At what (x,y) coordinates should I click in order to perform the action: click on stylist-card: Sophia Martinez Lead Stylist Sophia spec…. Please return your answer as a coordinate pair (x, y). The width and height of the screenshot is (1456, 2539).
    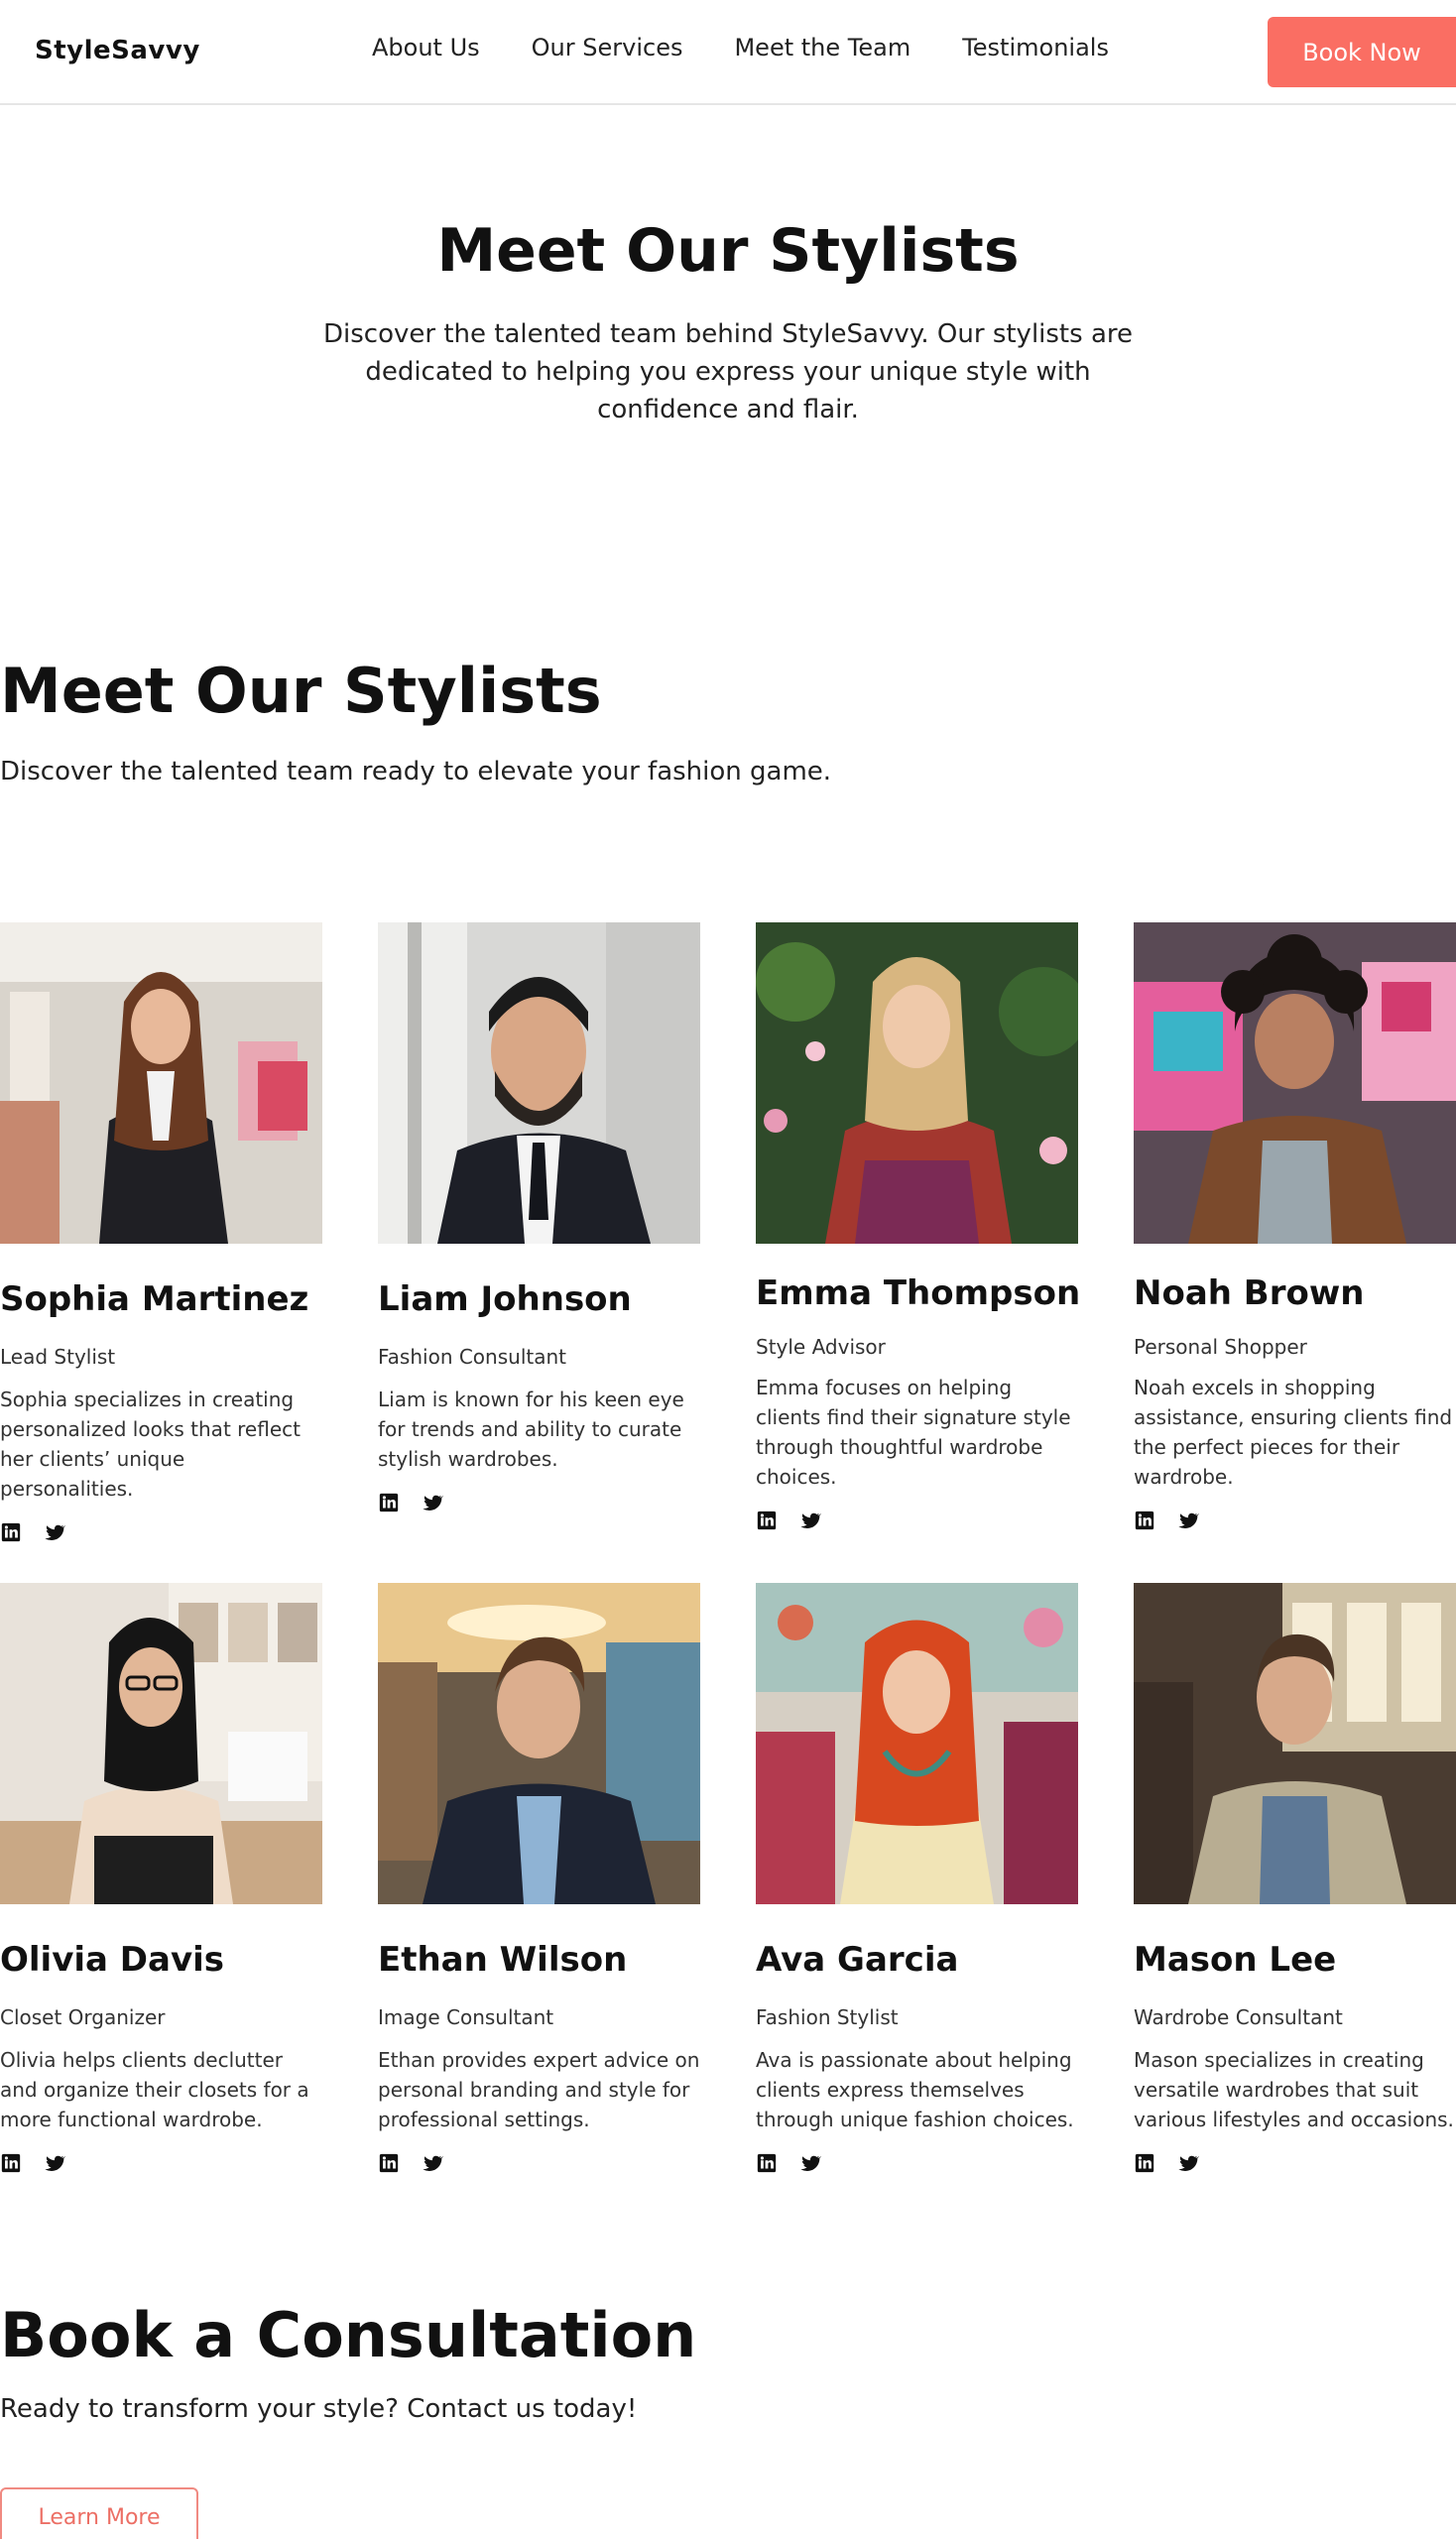
    Looking at the image, I should click on (161, 1234).